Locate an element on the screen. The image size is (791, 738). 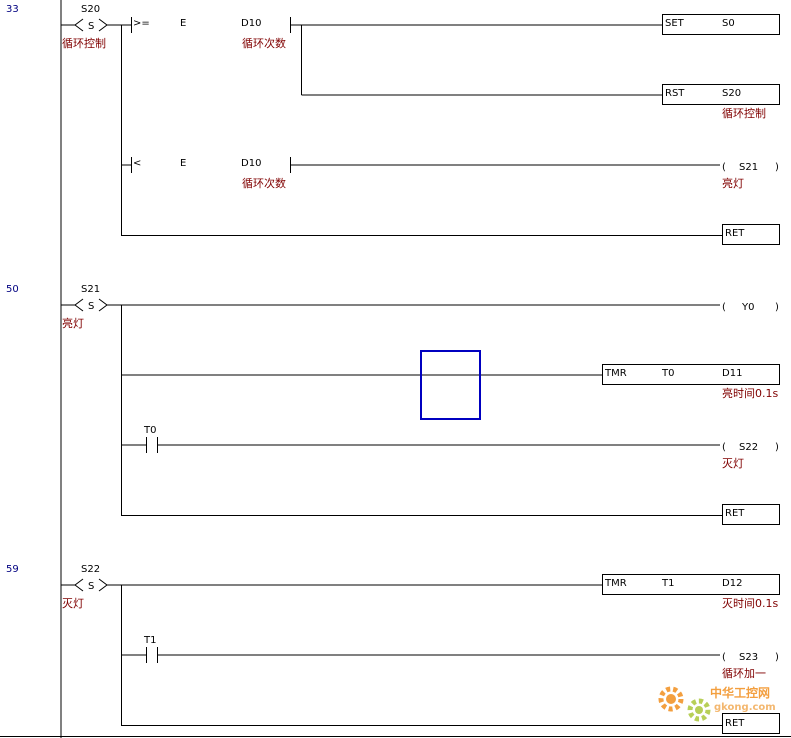
coil-operand: S22 is located at coordinates (748, 447).